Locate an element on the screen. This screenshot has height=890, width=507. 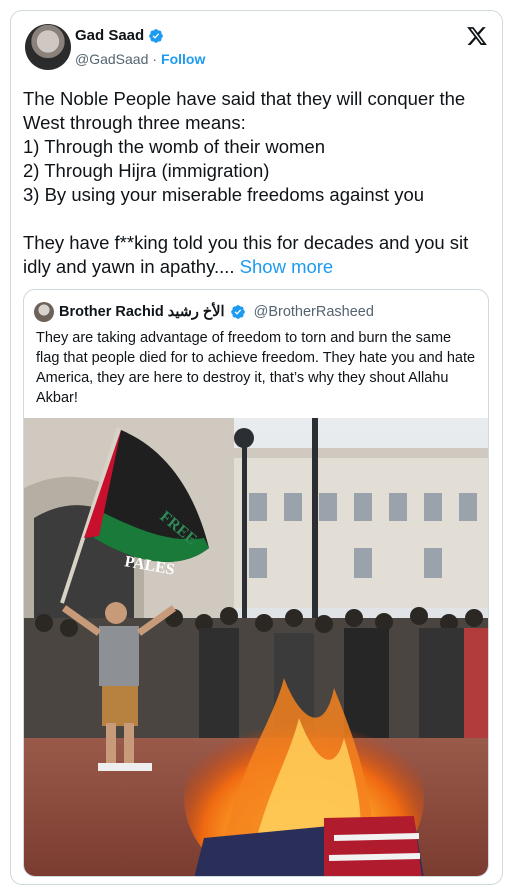
quoted-author-handle: @BrotherRasheed is located at coordinates (313, 312).